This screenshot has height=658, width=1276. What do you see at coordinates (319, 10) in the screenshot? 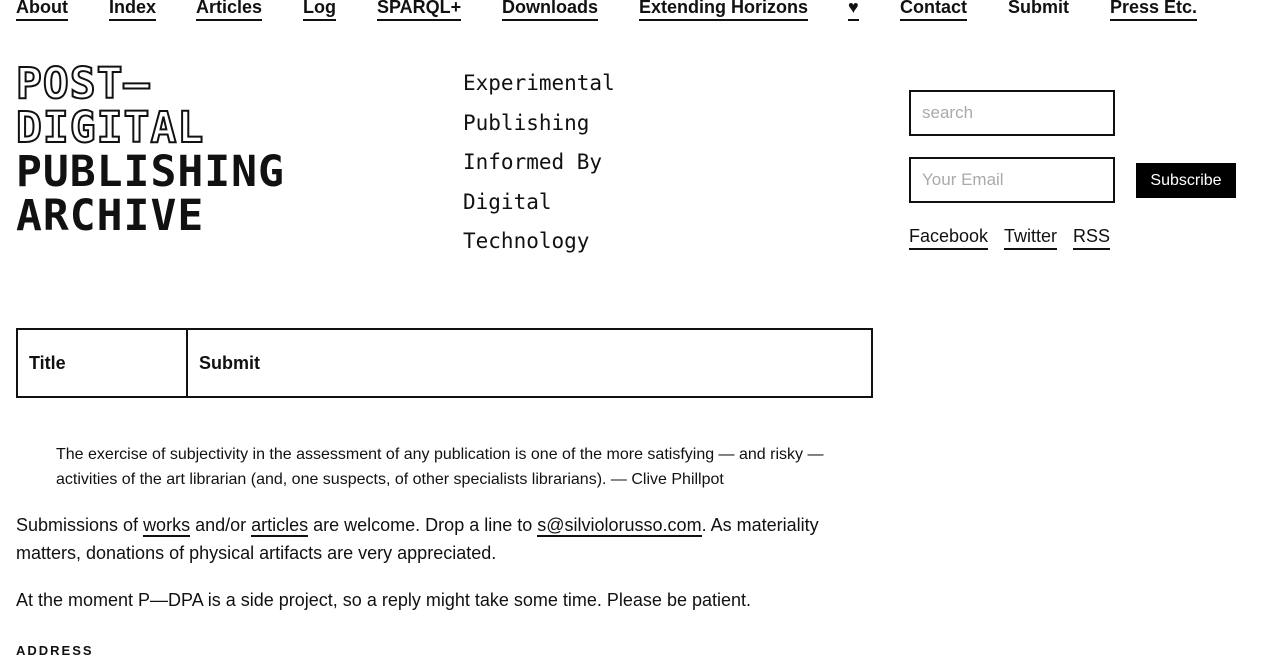
I see `nav-log: Log` at bounding box center [319, 10].